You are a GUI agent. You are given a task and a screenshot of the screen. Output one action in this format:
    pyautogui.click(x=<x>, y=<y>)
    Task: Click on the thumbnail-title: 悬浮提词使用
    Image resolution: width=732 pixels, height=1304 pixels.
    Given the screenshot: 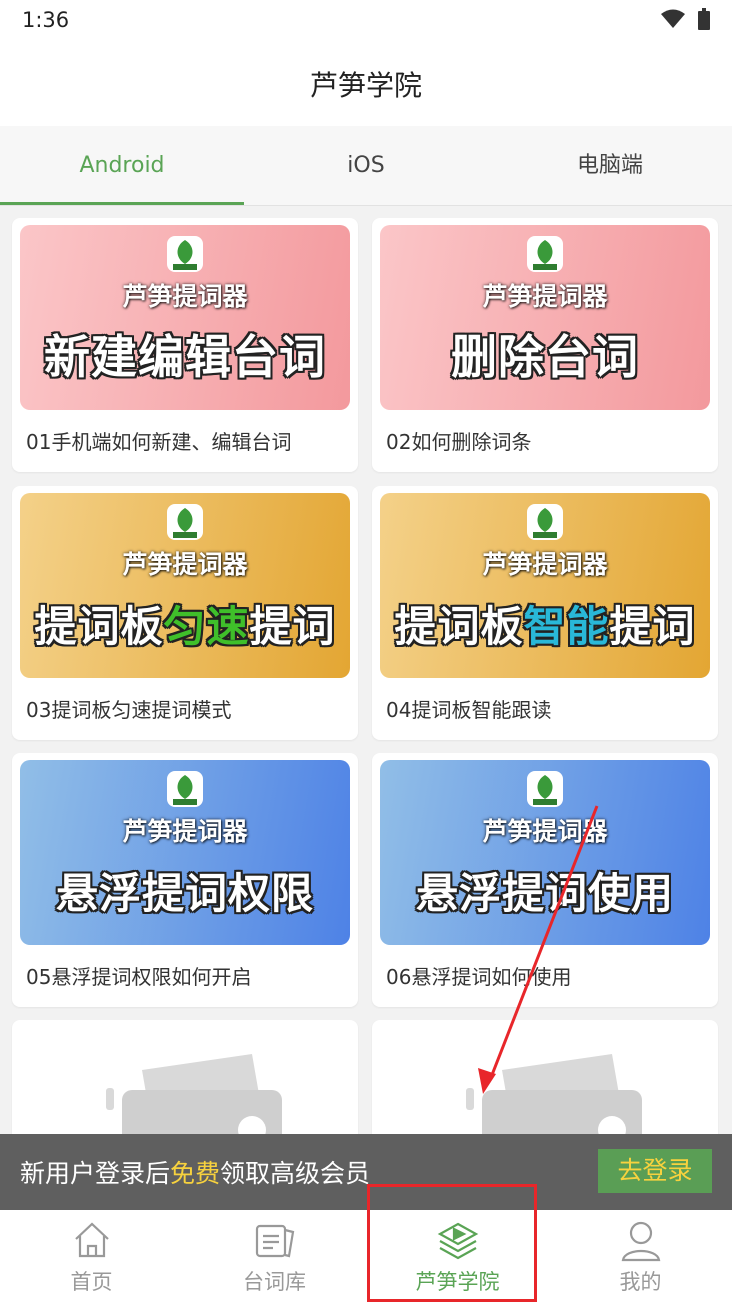 What is the action you would take?
    pyautogui.click(x=544, y=893)
    